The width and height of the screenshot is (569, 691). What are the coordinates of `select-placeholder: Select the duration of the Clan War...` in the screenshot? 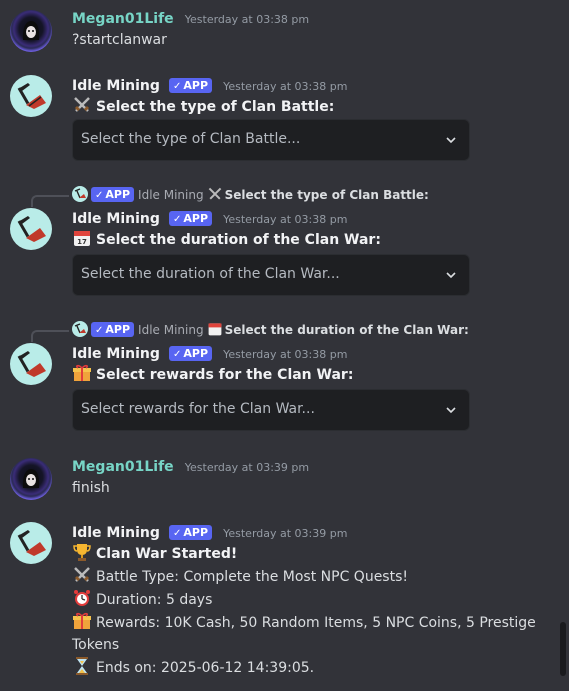 It's located at (210, 274).